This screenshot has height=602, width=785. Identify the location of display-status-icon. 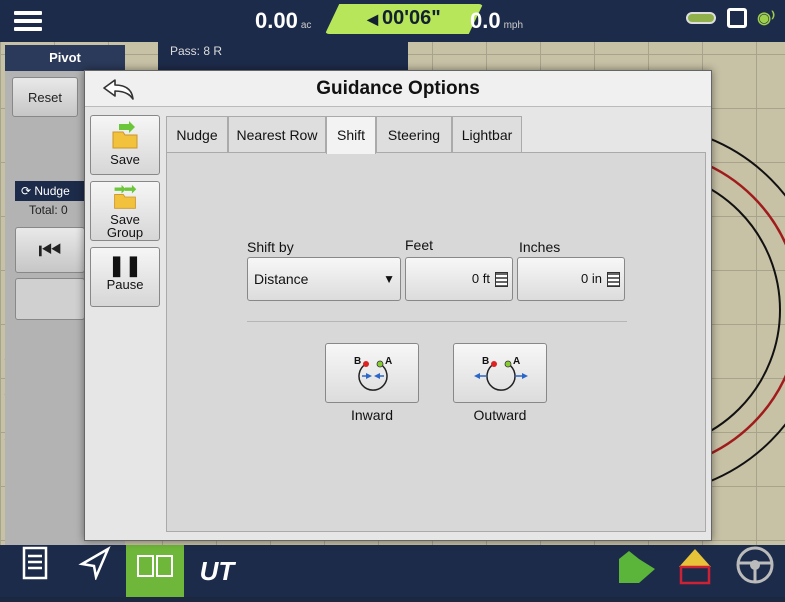
(736, 18).